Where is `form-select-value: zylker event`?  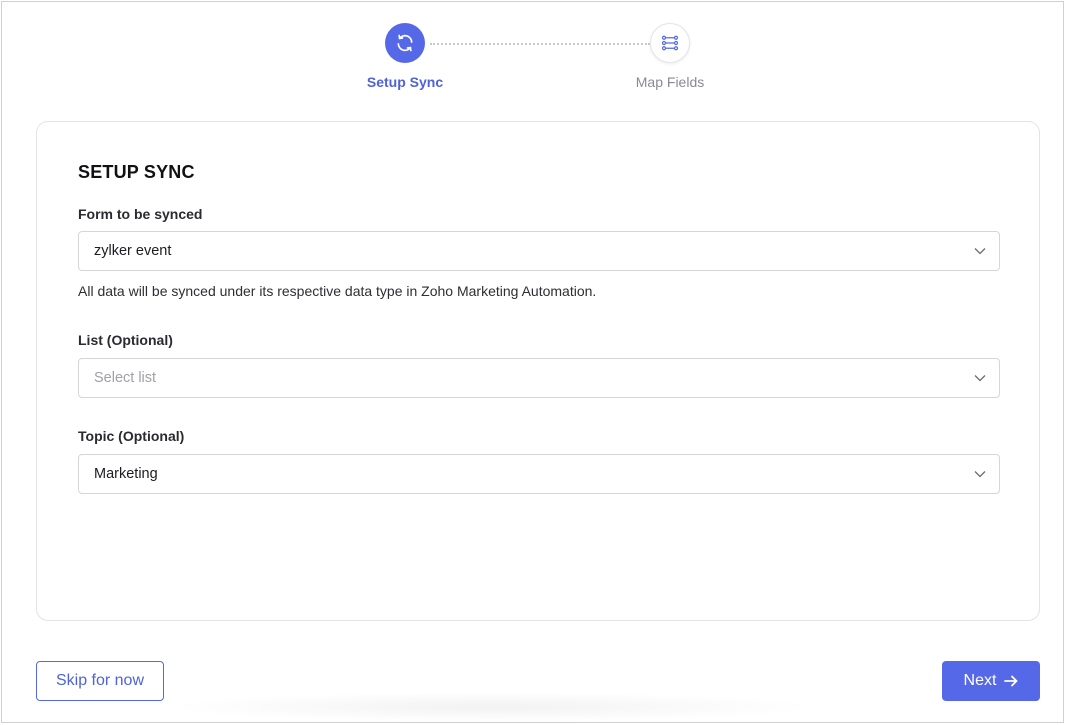
form-select-value: zylker event is located at coordinates (133, 251).